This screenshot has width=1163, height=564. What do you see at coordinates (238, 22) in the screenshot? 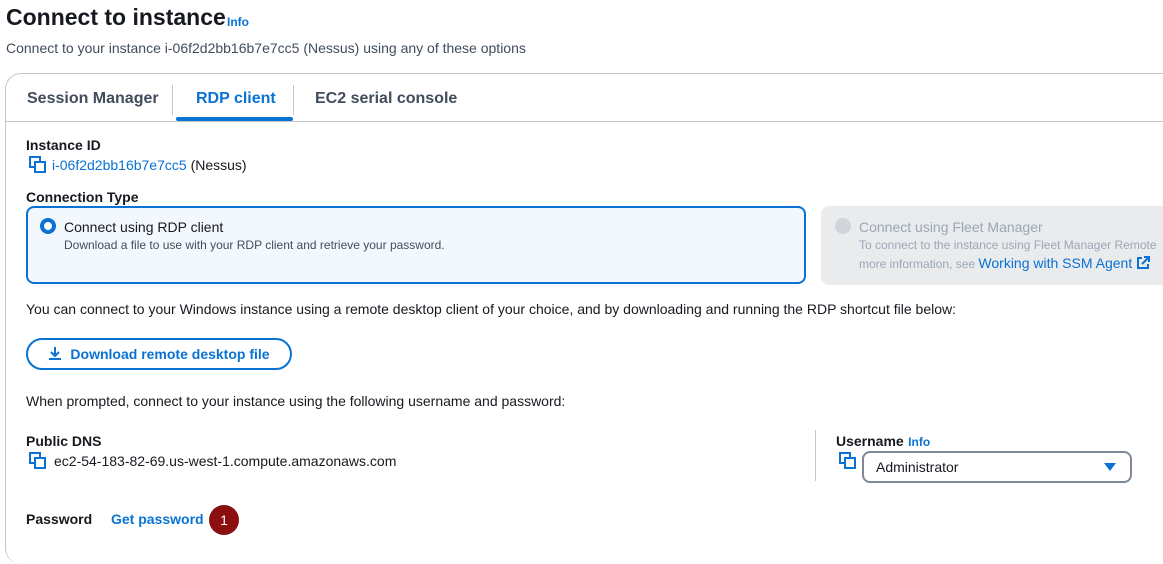
I see `info-link: Info` at bounding box center [238, 22].